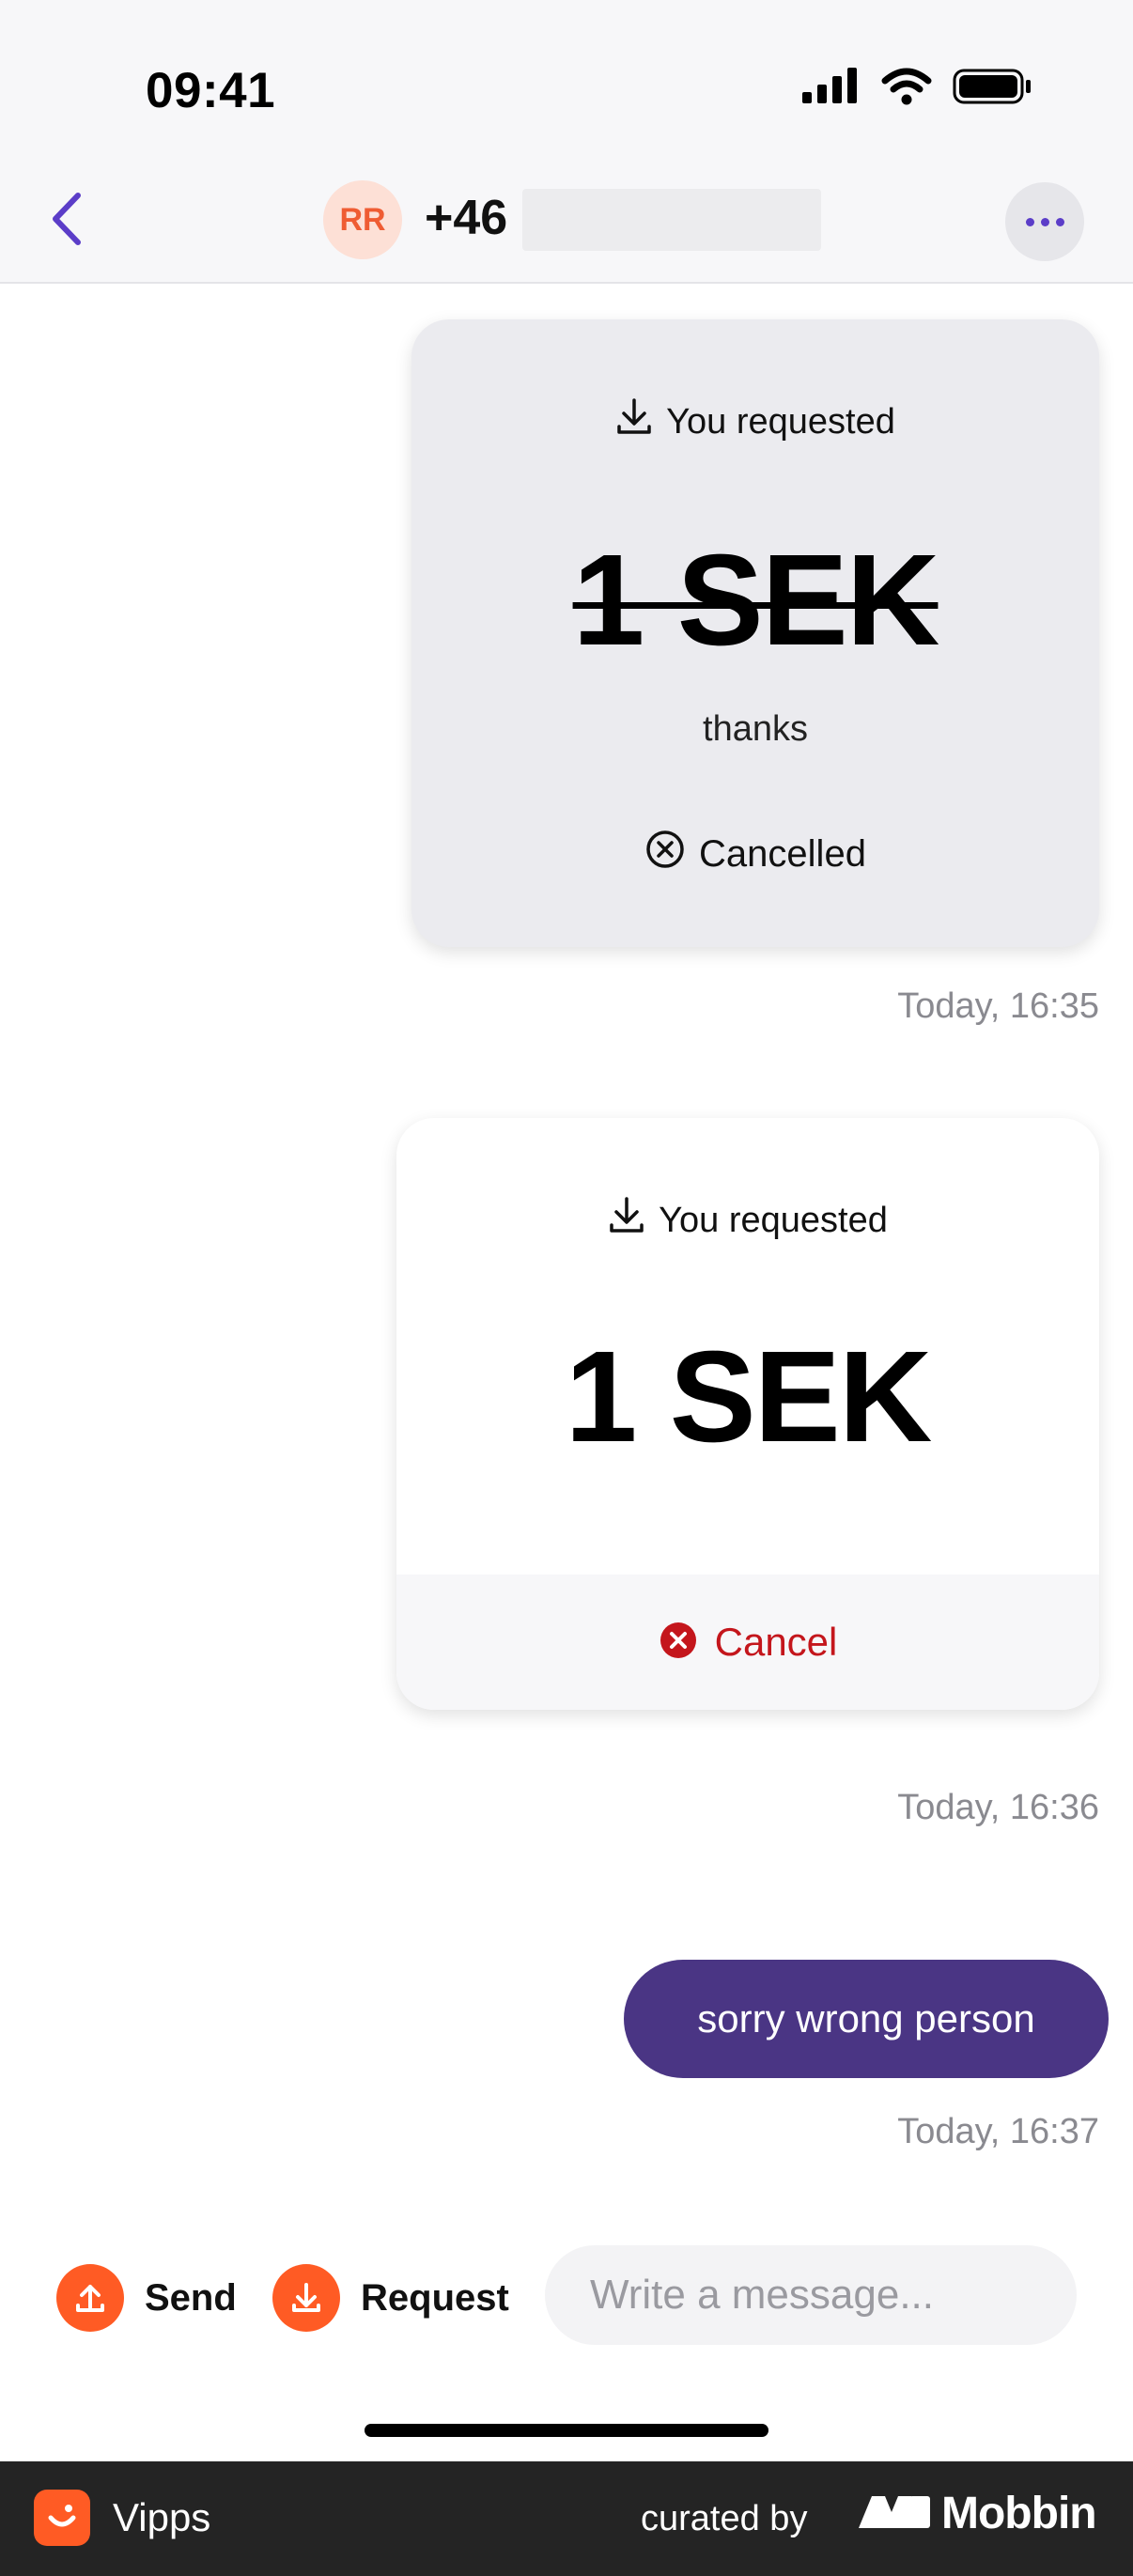 Image resolution: width=1133 pixels, height=2576 pixels. What do you see at coordinates (146, 2298) in the screenshot?
I see `send-money-button: Send` at bounding box center [146, 2298].